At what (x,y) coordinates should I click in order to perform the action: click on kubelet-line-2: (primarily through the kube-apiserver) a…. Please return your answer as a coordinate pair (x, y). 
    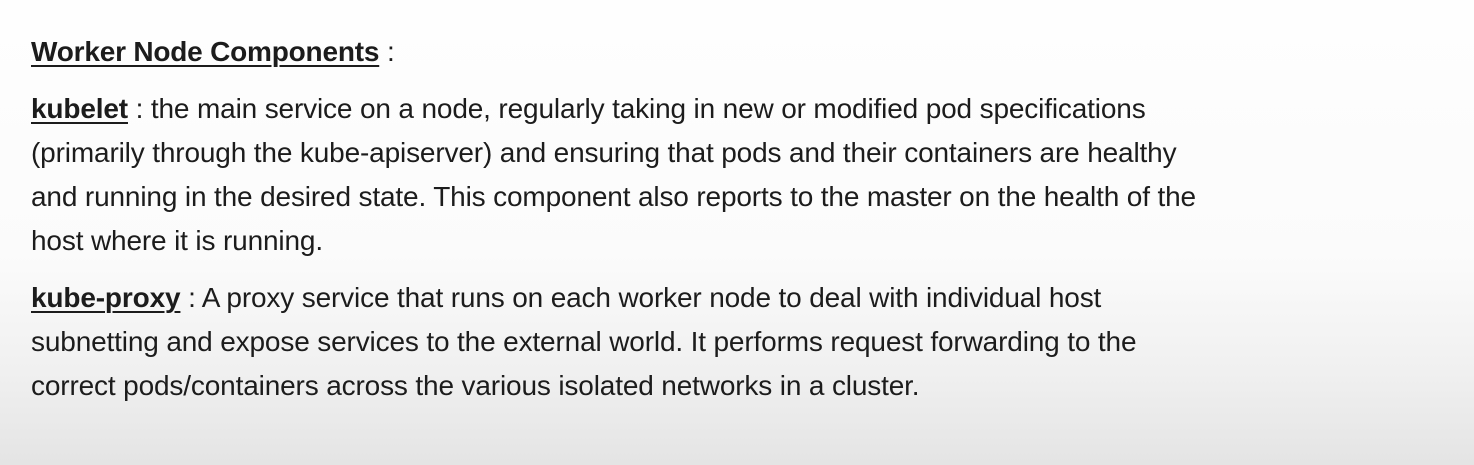
    Looking at the image, I should click on (604, 152).